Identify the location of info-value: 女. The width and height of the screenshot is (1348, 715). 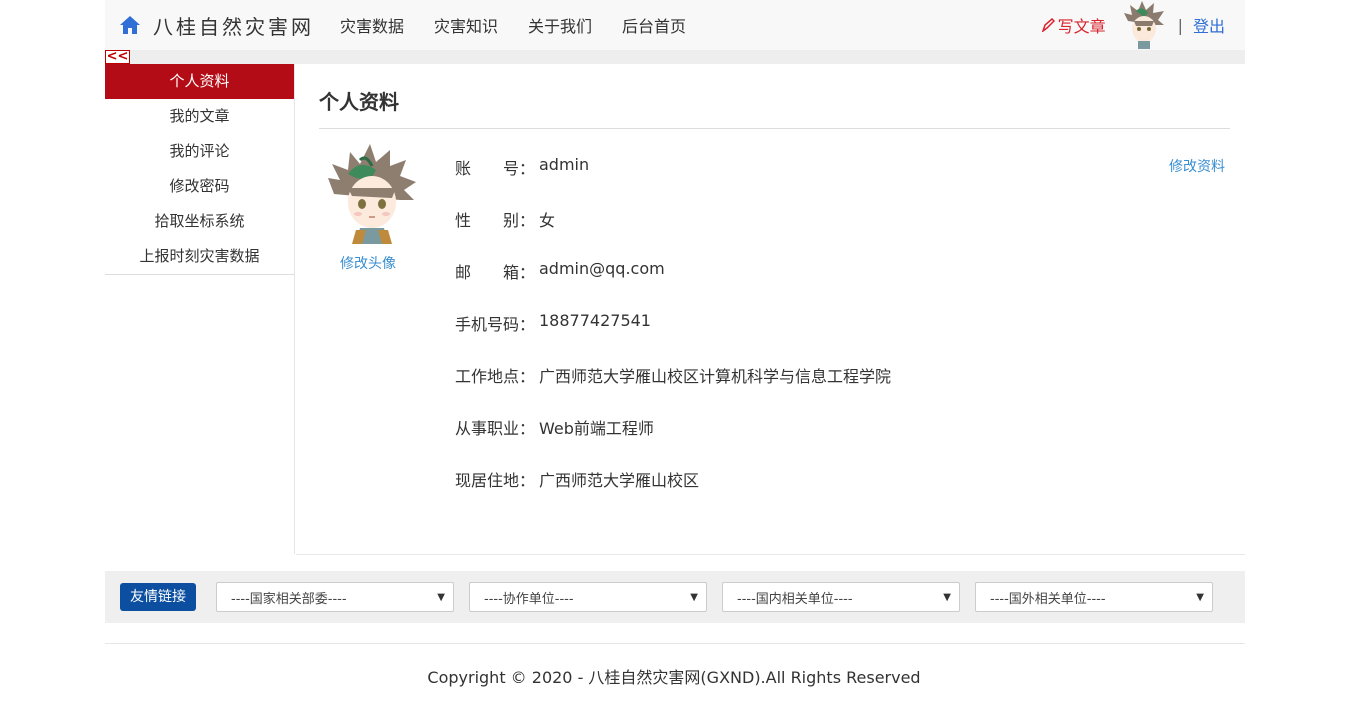
(547, 220).